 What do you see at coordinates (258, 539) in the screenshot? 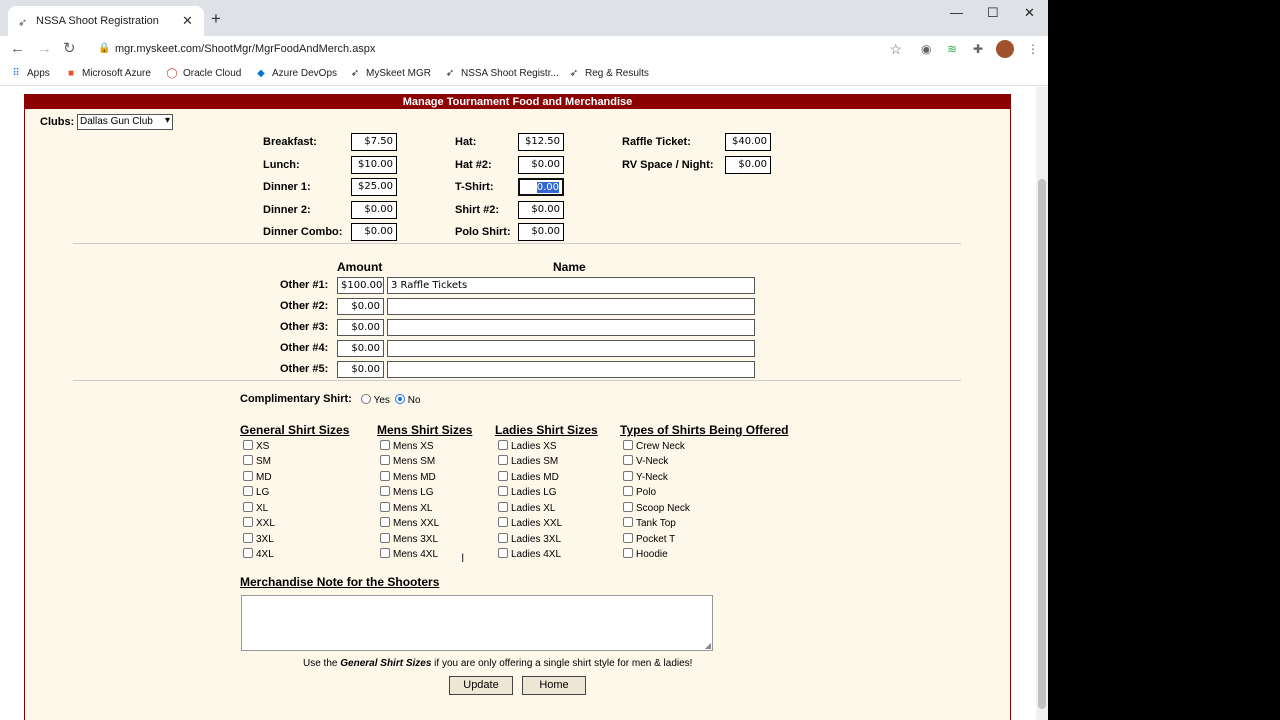
I see `general-size-checkbox: 3XL` at bounding box center [258, 539].